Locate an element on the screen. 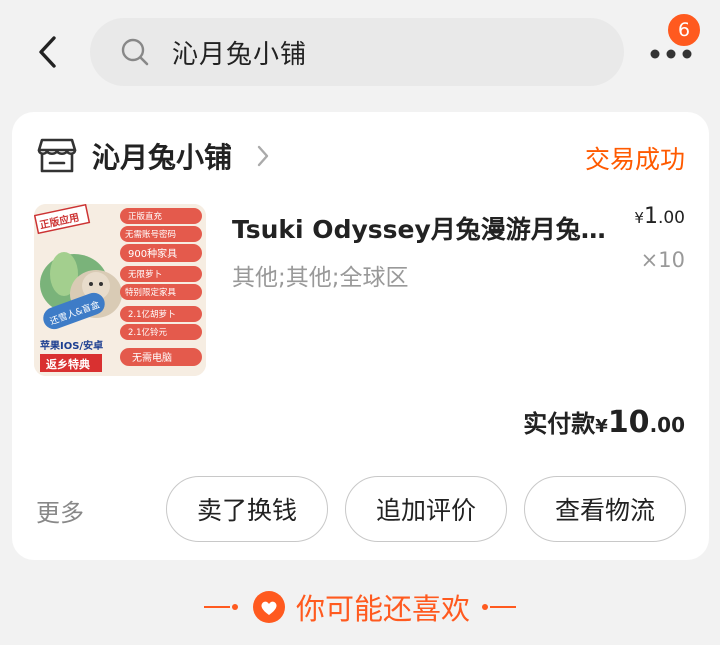 The height and width of the screenshot is (645, 720). sell-for-cash-button: 卖了换钱 is located at coordinates (247, 509).